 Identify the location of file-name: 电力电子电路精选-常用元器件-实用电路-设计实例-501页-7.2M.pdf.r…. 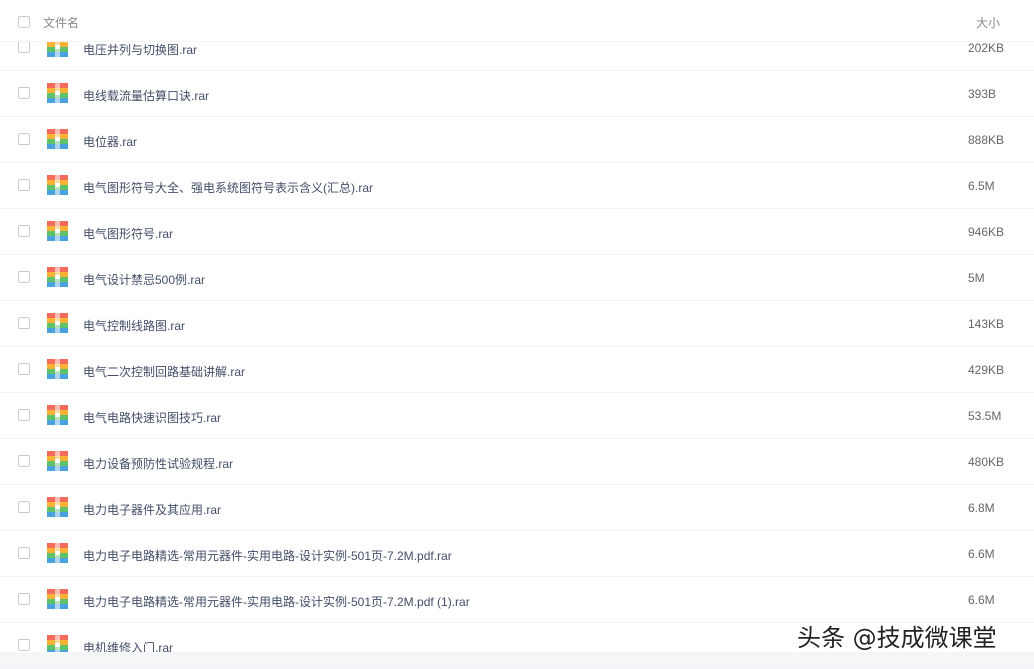
(267, 555).